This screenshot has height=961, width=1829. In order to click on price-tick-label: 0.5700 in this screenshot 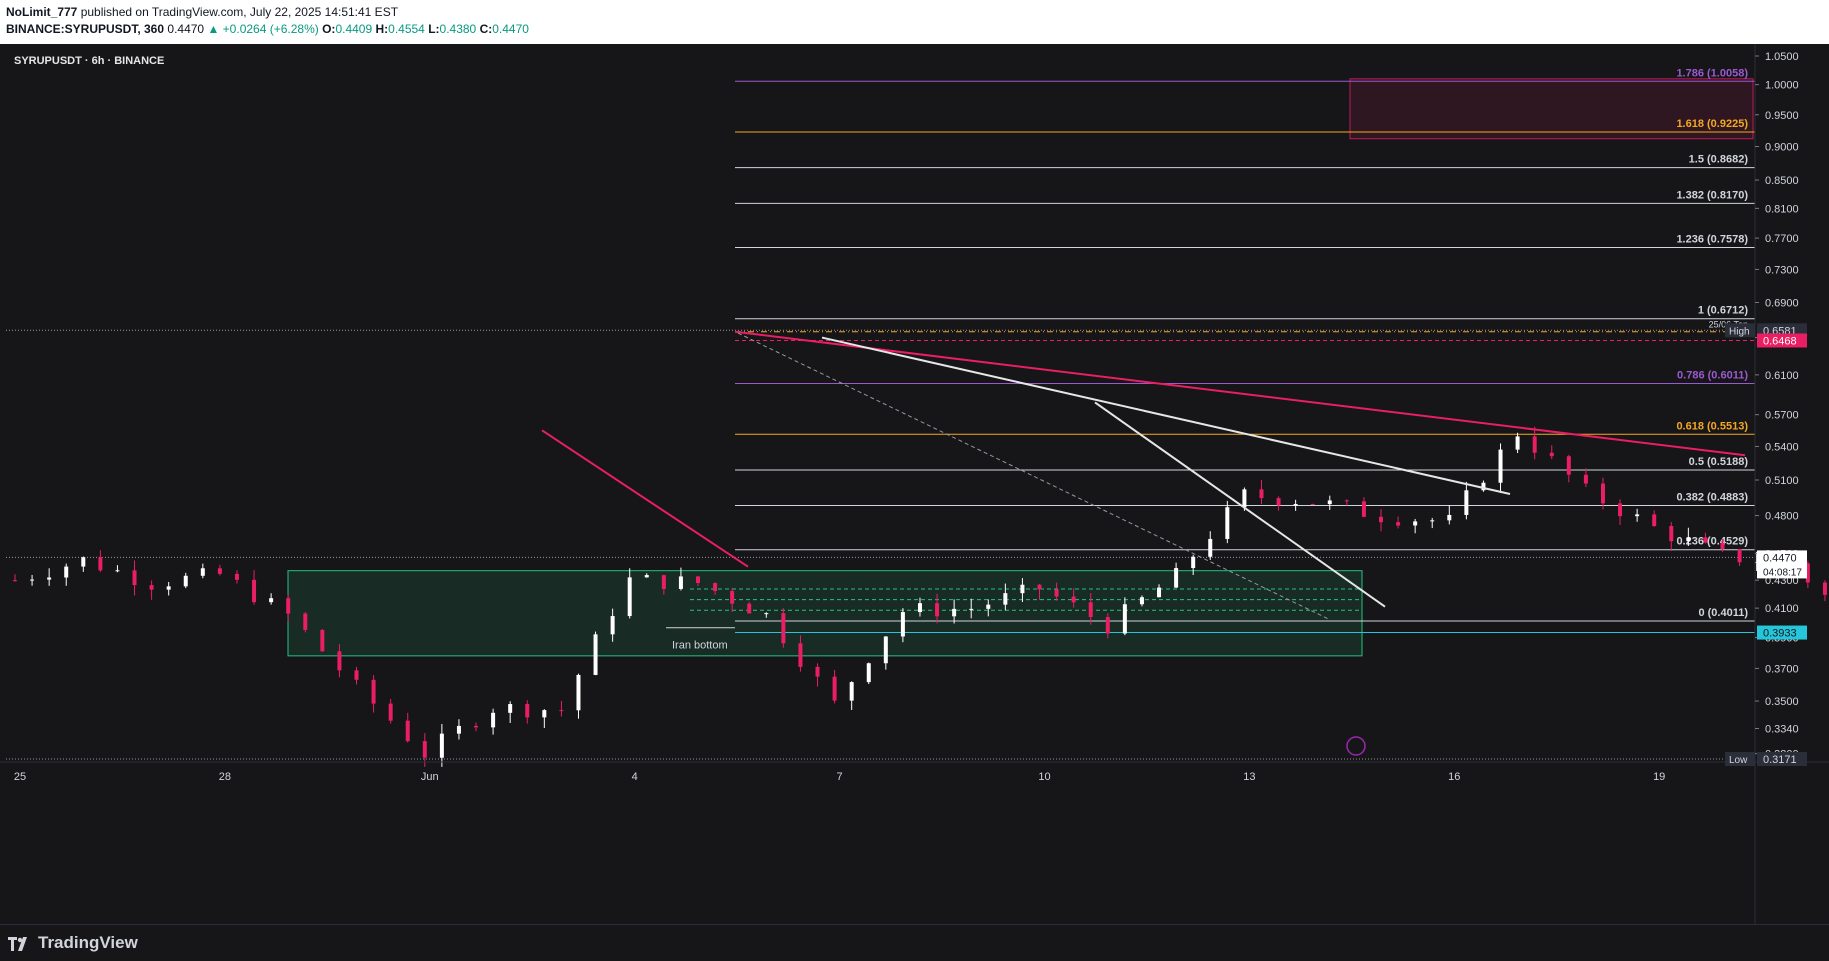, I will do `click(1782, 416)`.